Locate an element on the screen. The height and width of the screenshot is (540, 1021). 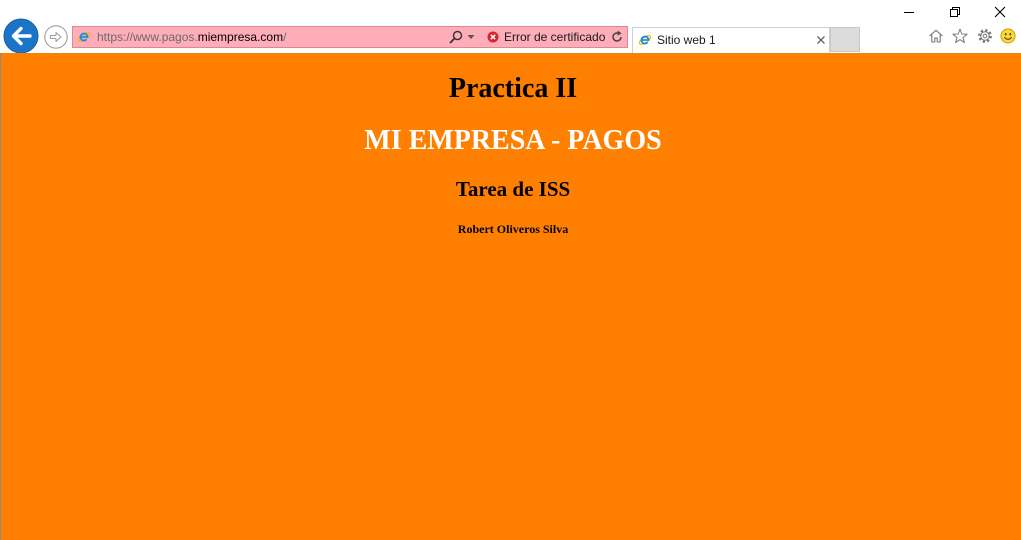
minimize-icon is located at coordinates (909, 12).